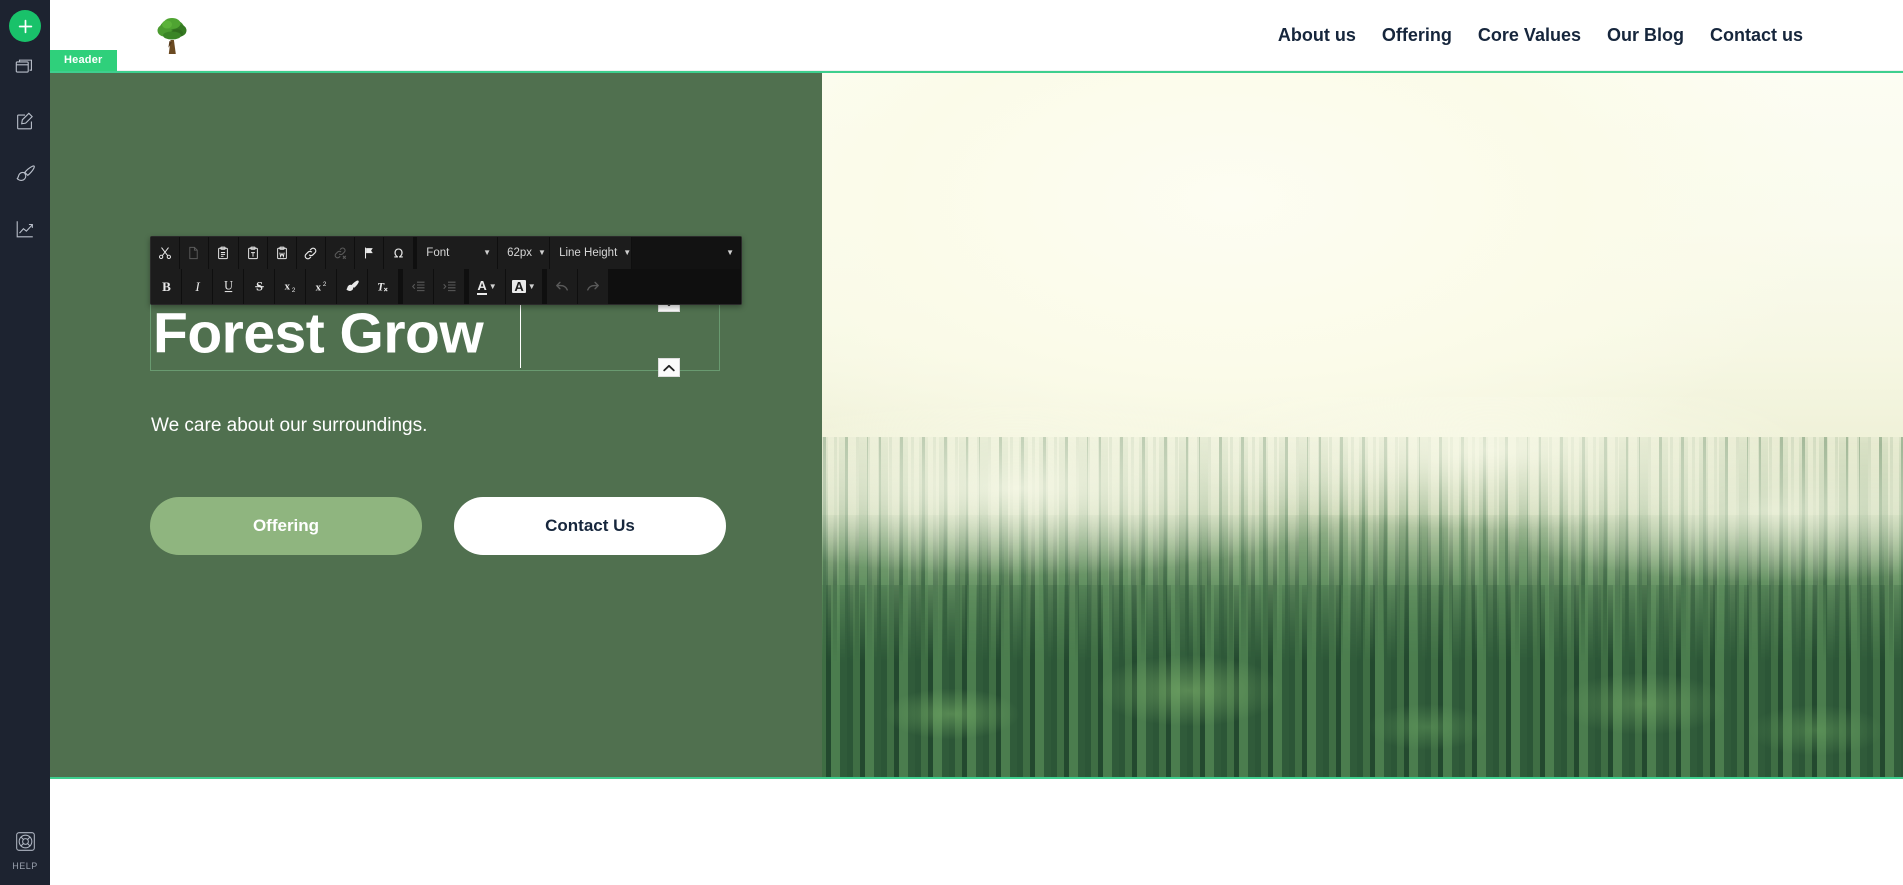 The width and height of the screenshot is (1903, 885). Describe the element at coordinates (25, 69) in the screenshot. I see `sidebar-item-pages` at that location.